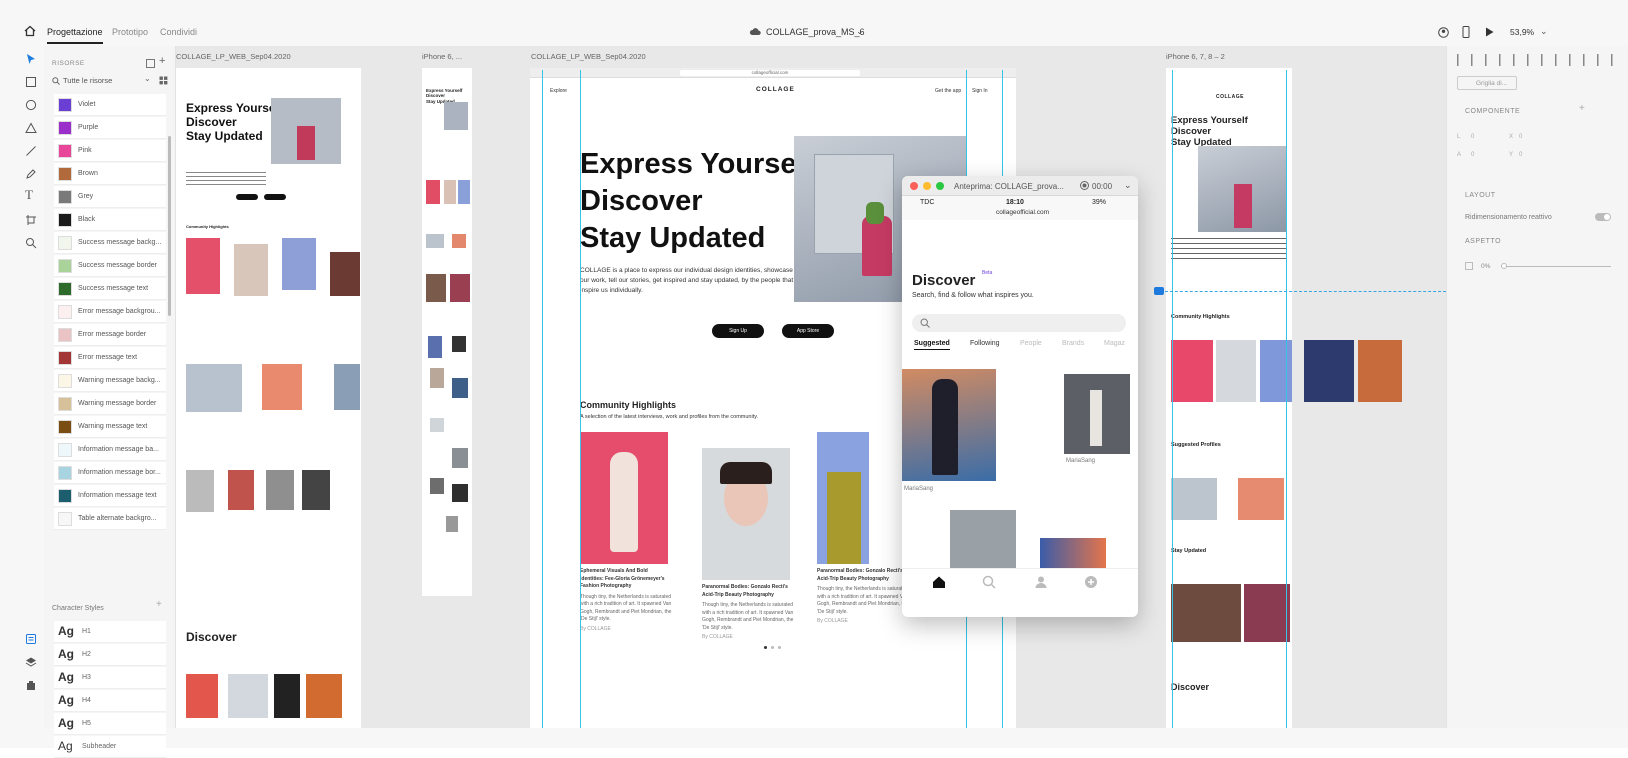  Describe the element at coordinates (1537, 60) in the screenshot. I see `align-toolbar` at that location.